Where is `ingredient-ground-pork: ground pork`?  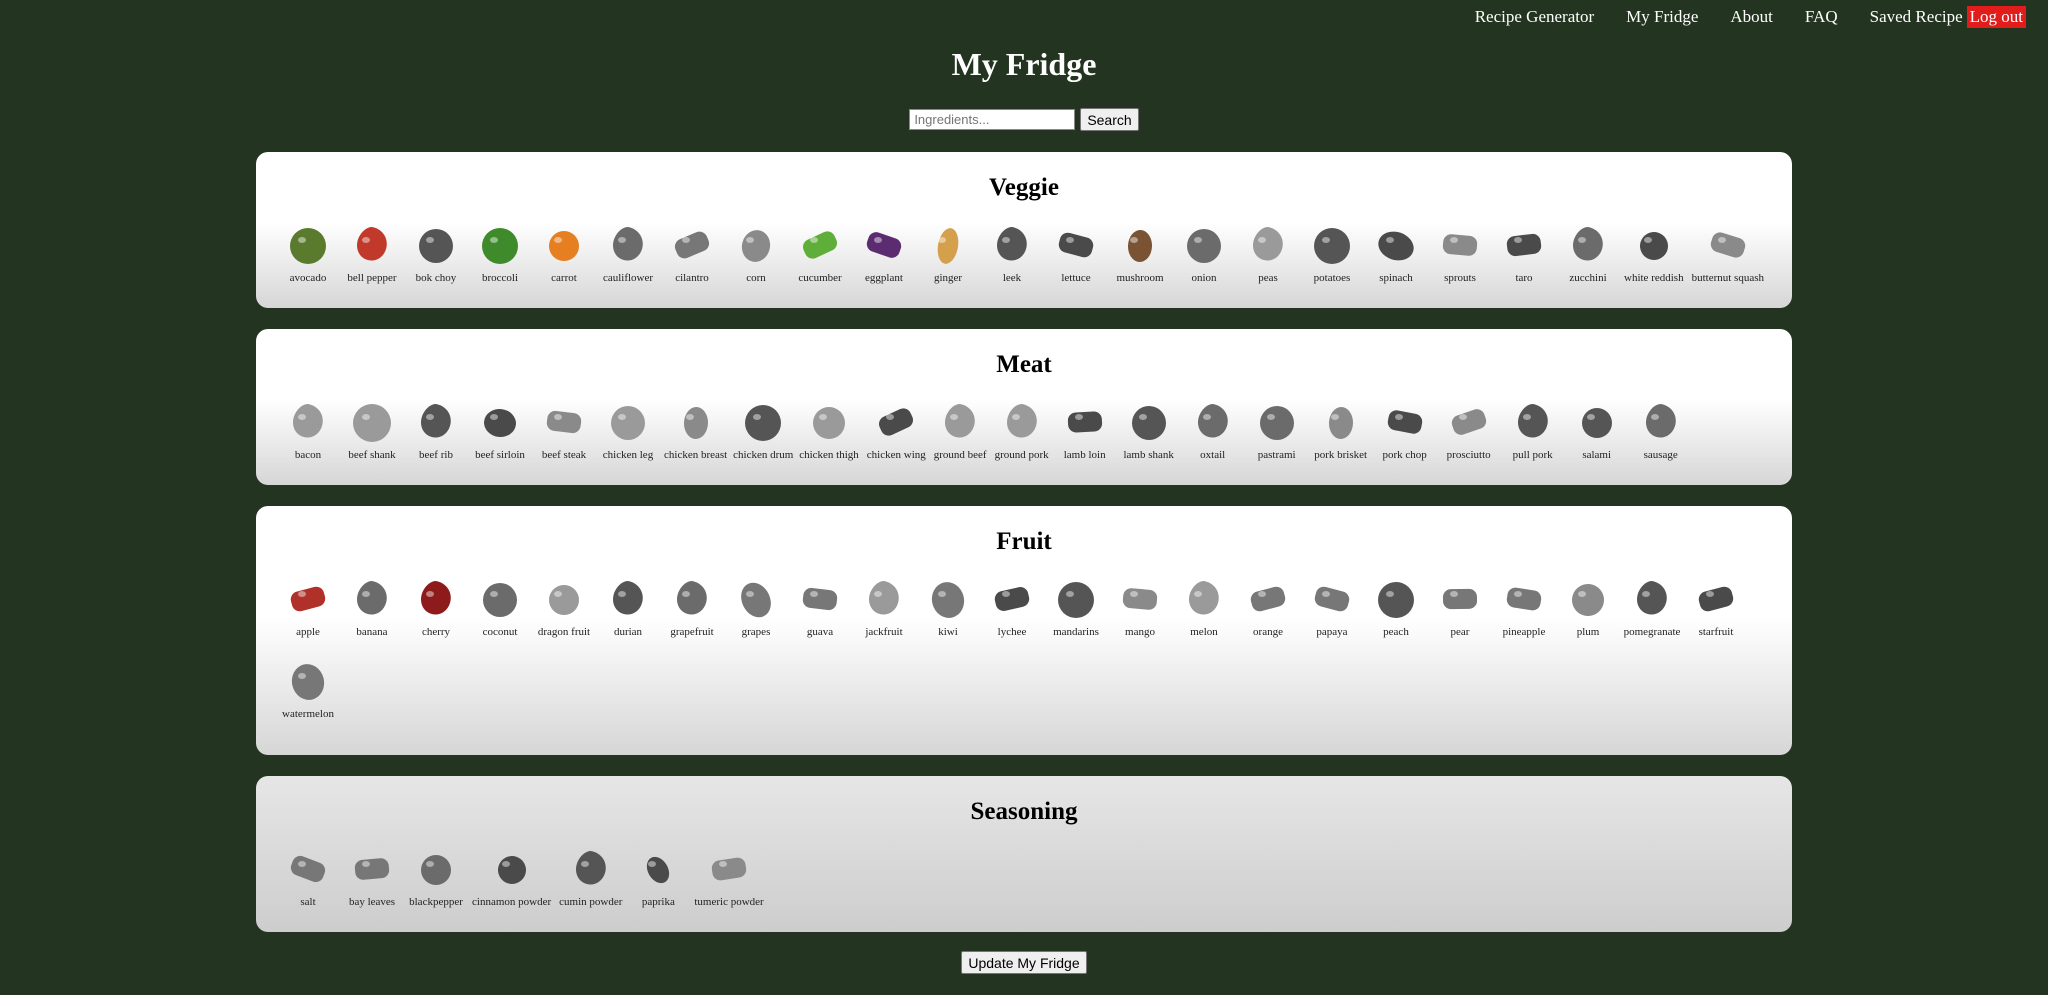
ingredient-ground-pork: ground pork is located at coordinates (1022, 429).